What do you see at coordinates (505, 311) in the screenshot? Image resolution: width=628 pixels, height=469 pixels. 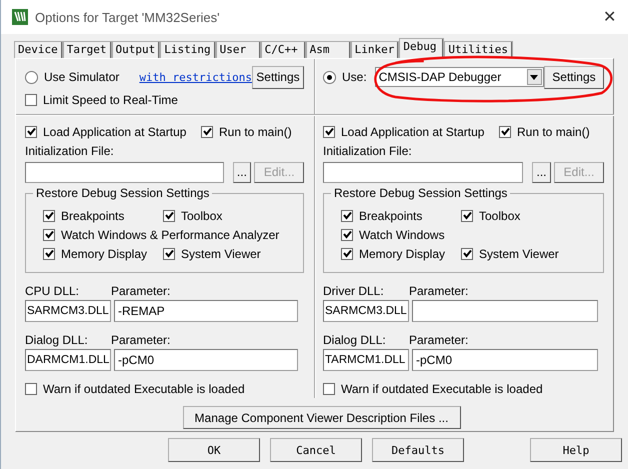 I see `parameter-field` at bounding box center [505, 311].